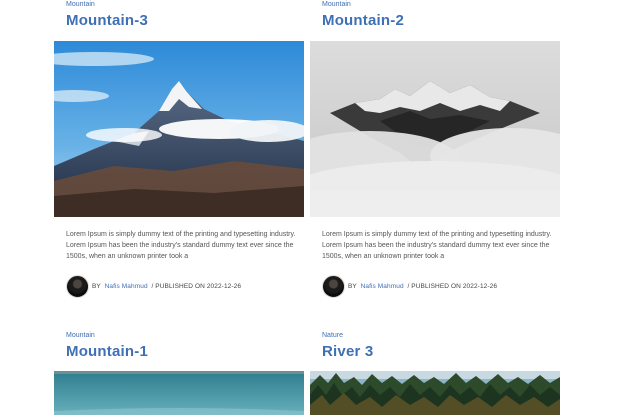 Image resolution: width=622 pixels, height=415 pixels. I want to click on post-title: Mountain-1, so click(185, 352).